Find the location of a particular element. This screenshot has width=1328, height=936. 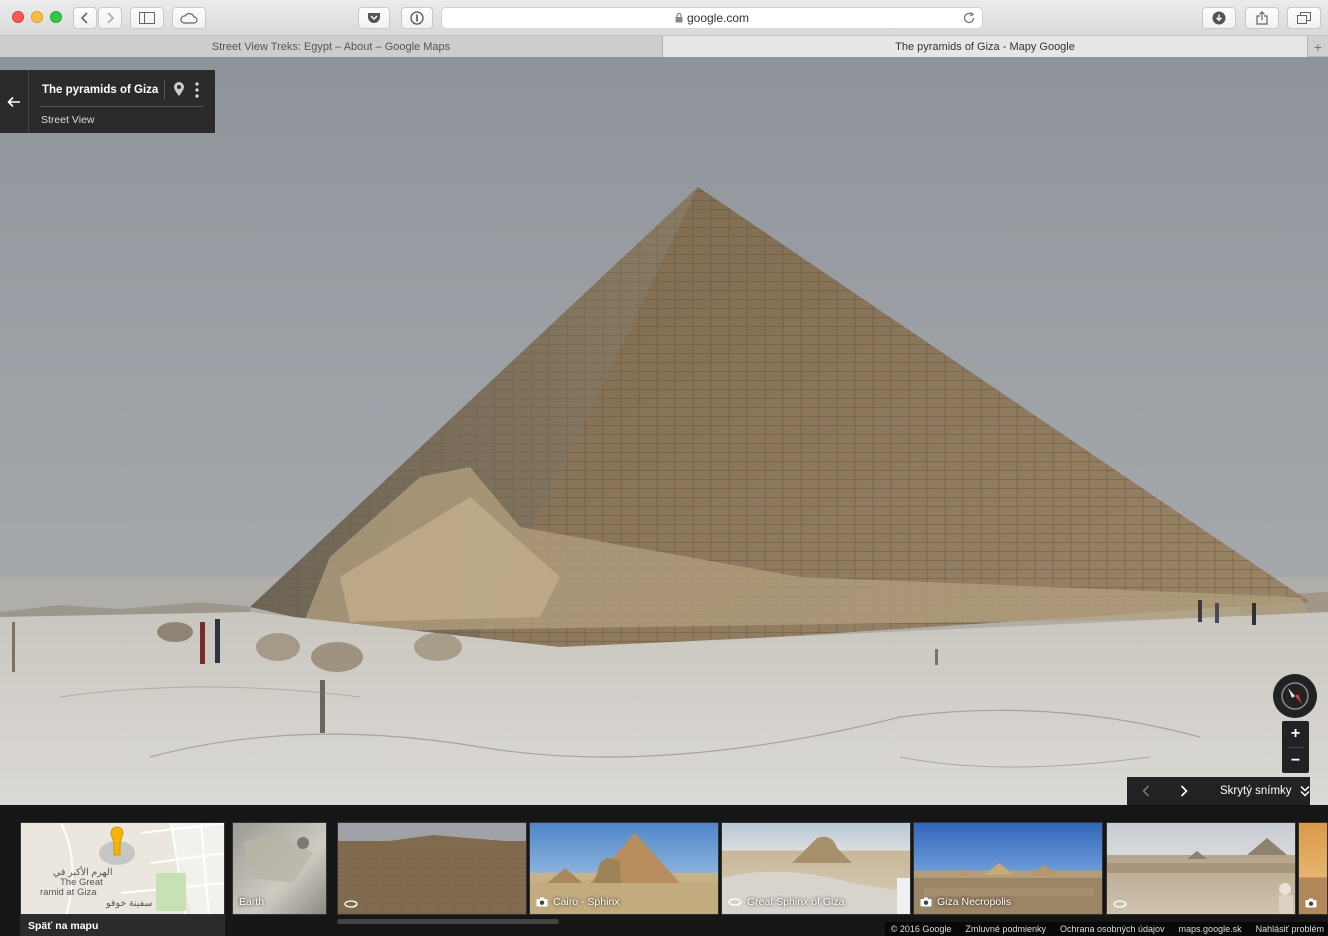

sidebar-icon is located at coordinates (147, 18).